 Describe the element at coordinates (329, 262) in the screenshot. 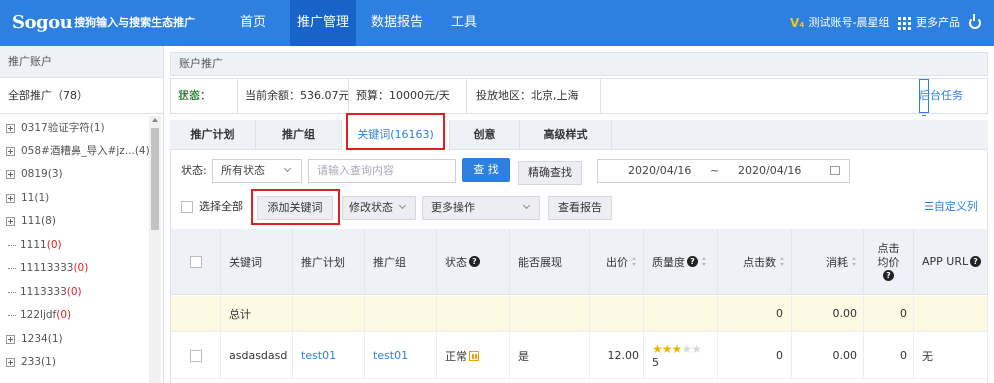

I see `column-plan: 推广计划` at that location.